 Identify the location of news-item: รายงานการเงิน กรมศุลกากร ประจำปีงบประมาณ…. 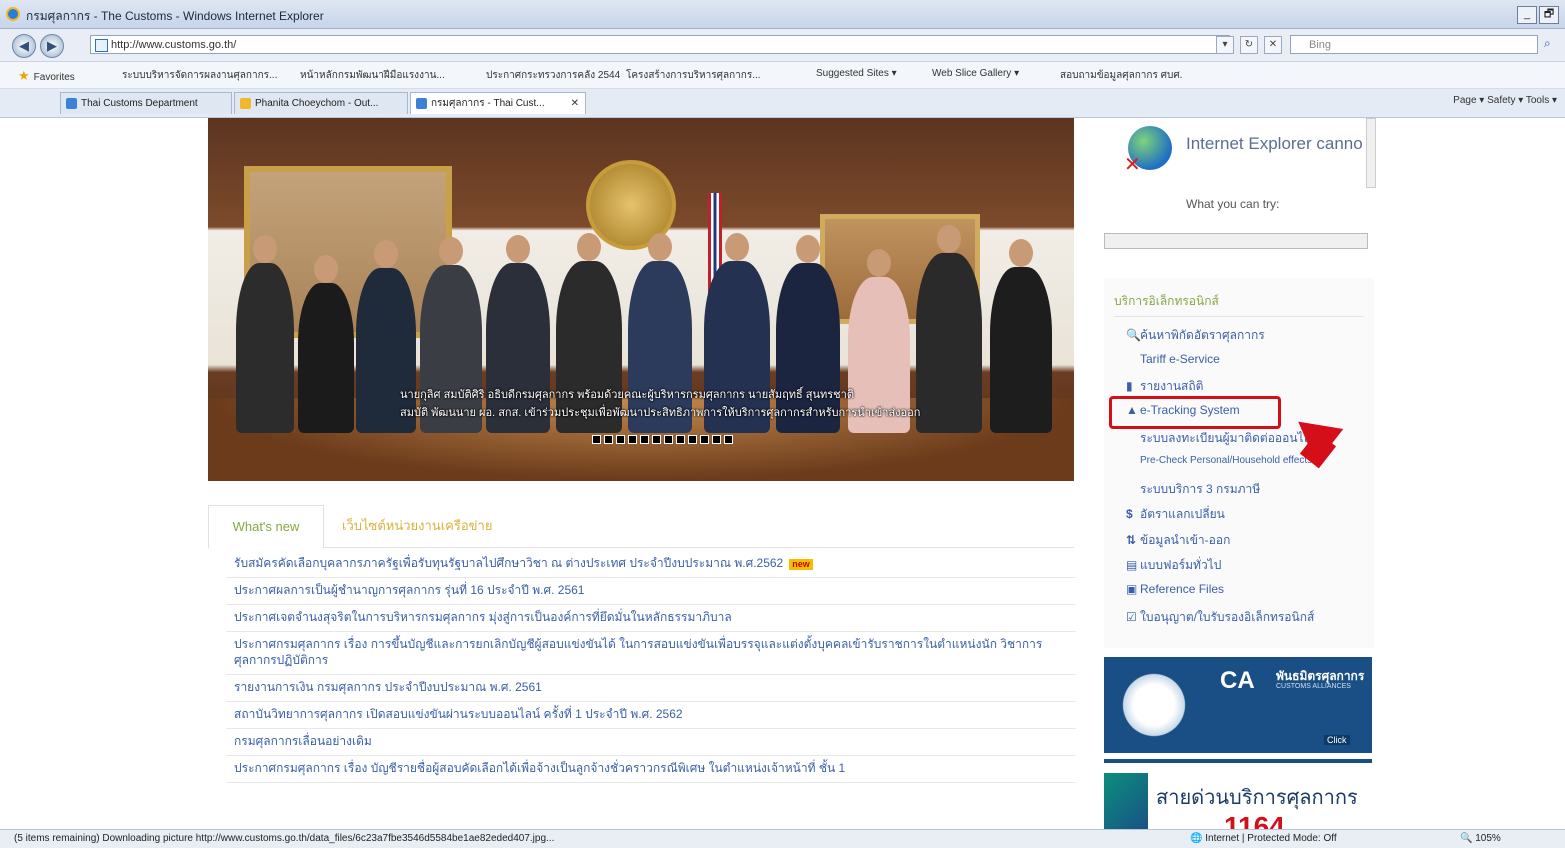
(651, 688).